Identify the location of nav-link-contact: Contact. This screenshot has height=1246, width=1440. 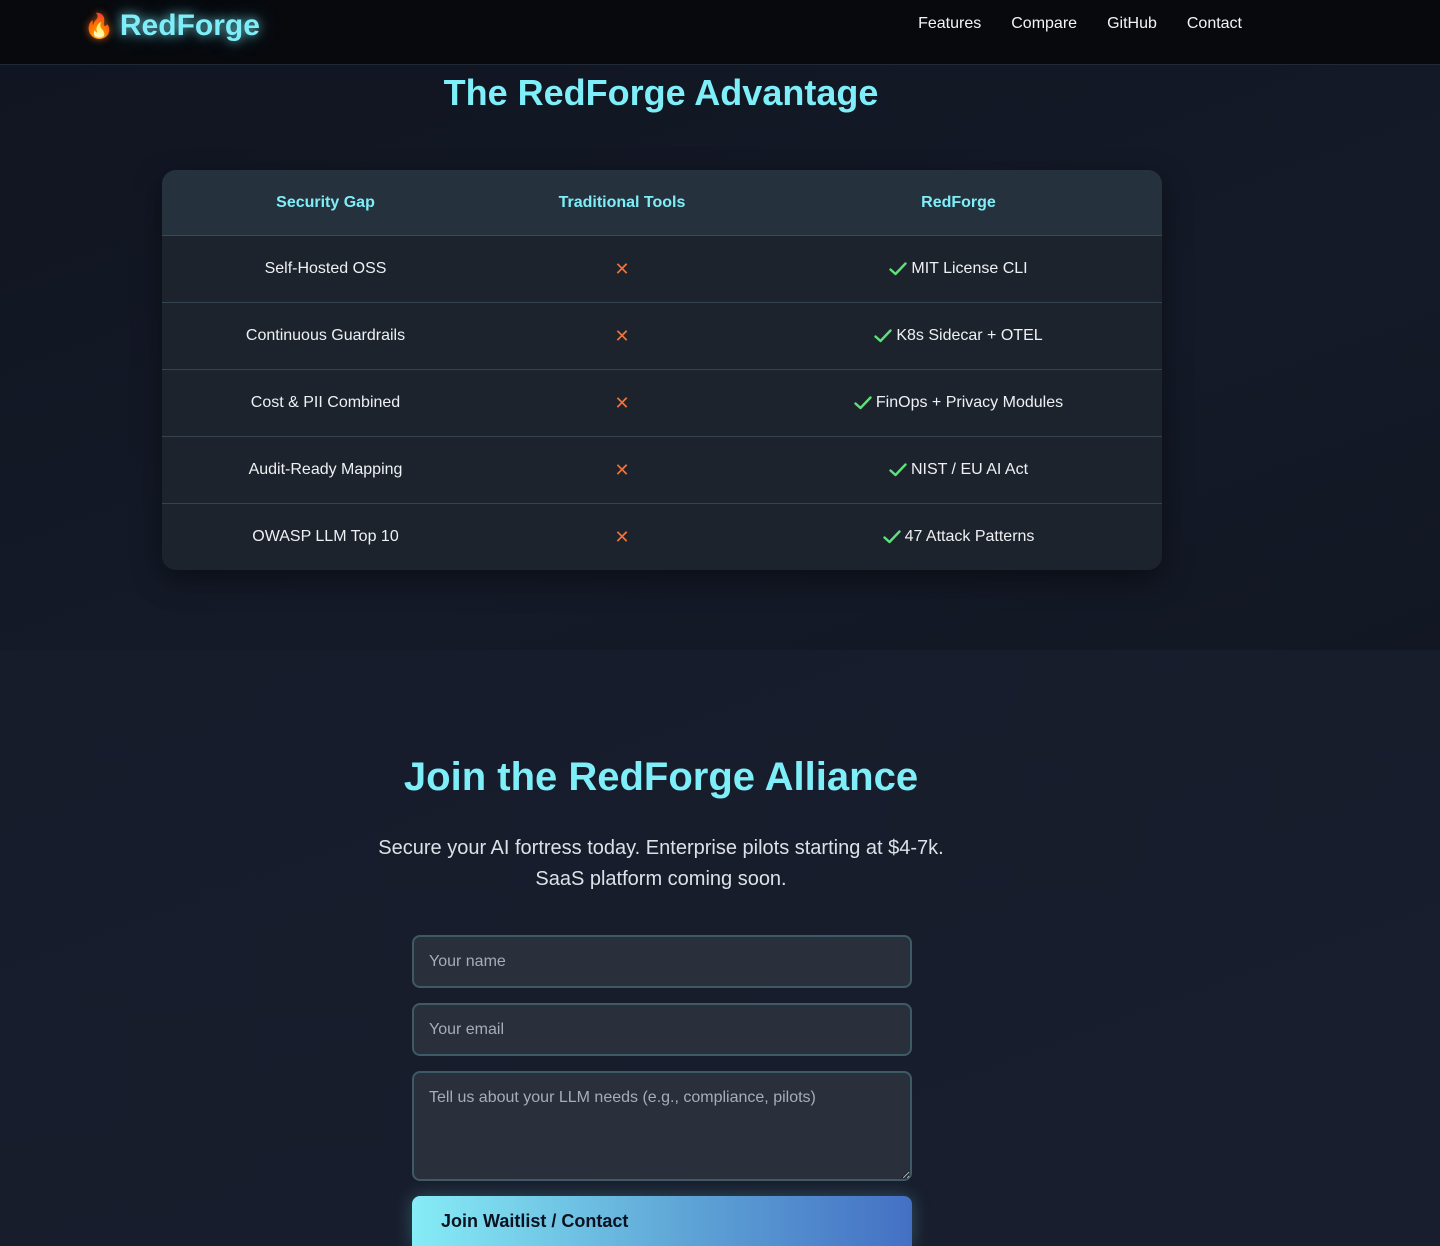
(1214, 24).